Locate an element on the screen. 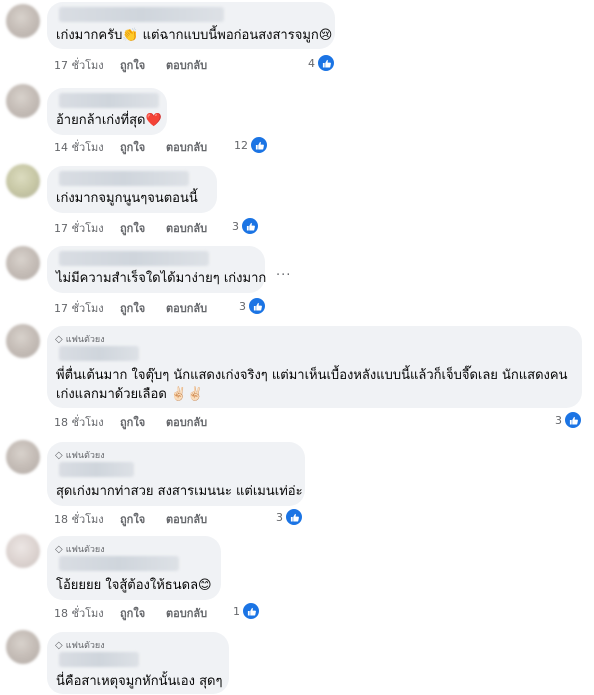  comment-text: โอ้ยยยย ใจสู้ต้องให้ธนดล😊 is located at coordinates (134, 585).